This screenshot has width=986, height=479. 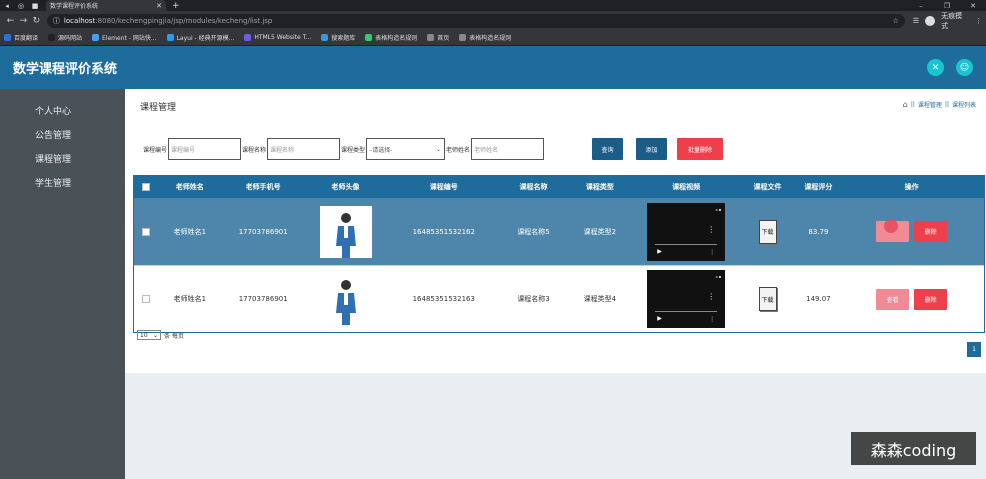 What do you see at coordinates (935, 67) in the screenshot?
I see `fullscreen-icon: ✕` at bounding box center [935, 67].